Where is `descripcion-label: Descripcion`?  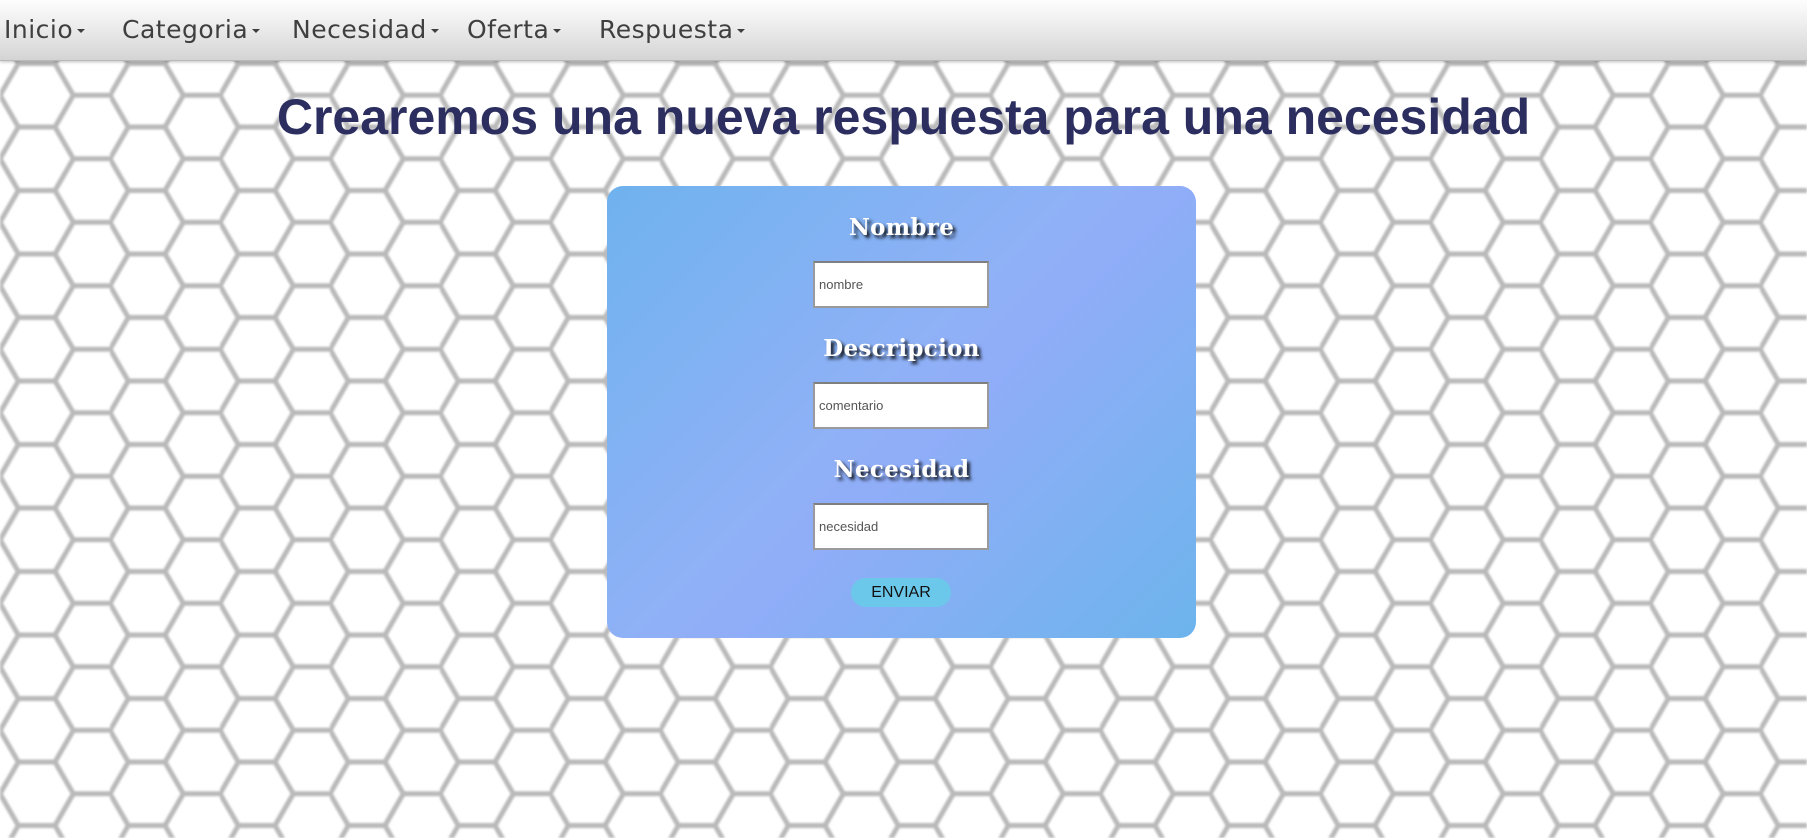 descripcion-label: Descripcion is located at coordinates (901, 348).